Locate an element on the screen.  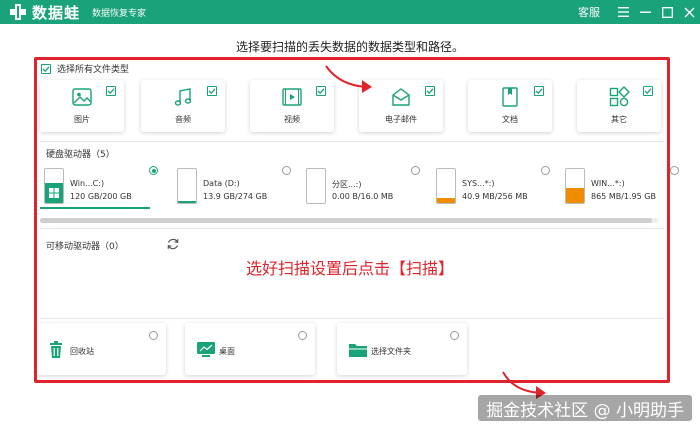
file-type-image: 图片 is located at coordinates (82, 106).